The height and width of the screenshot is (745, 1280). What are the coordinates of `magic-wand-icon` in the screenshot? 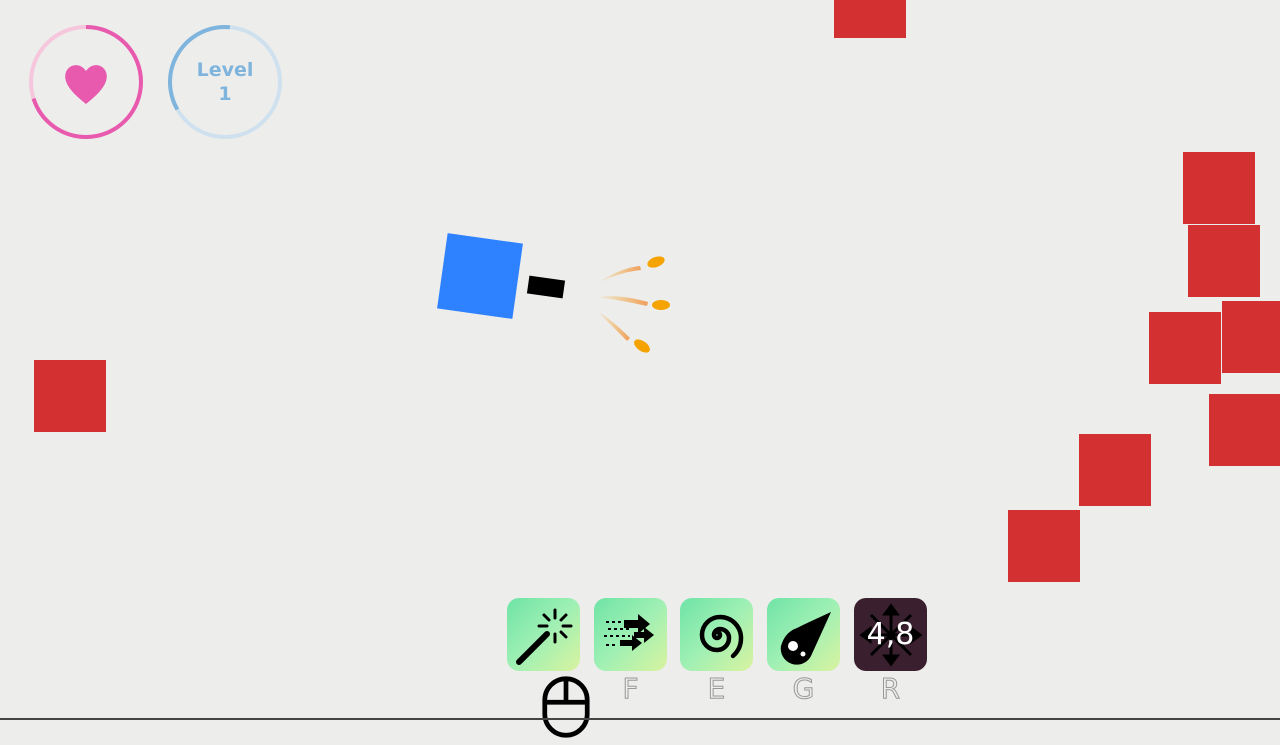 It's located at (543, 636).